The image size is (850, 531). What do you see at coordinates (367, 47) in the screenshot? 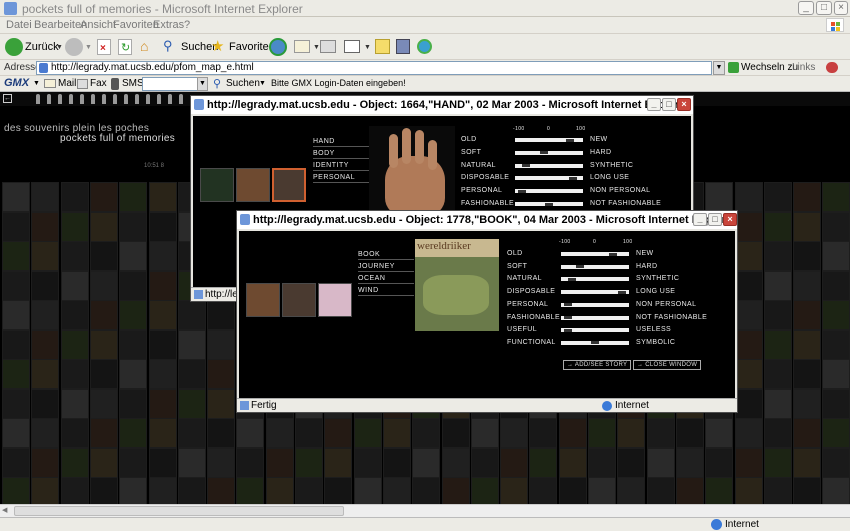
I see `edit-dropdown-icon: ▼` at bounding box center [367, 47].